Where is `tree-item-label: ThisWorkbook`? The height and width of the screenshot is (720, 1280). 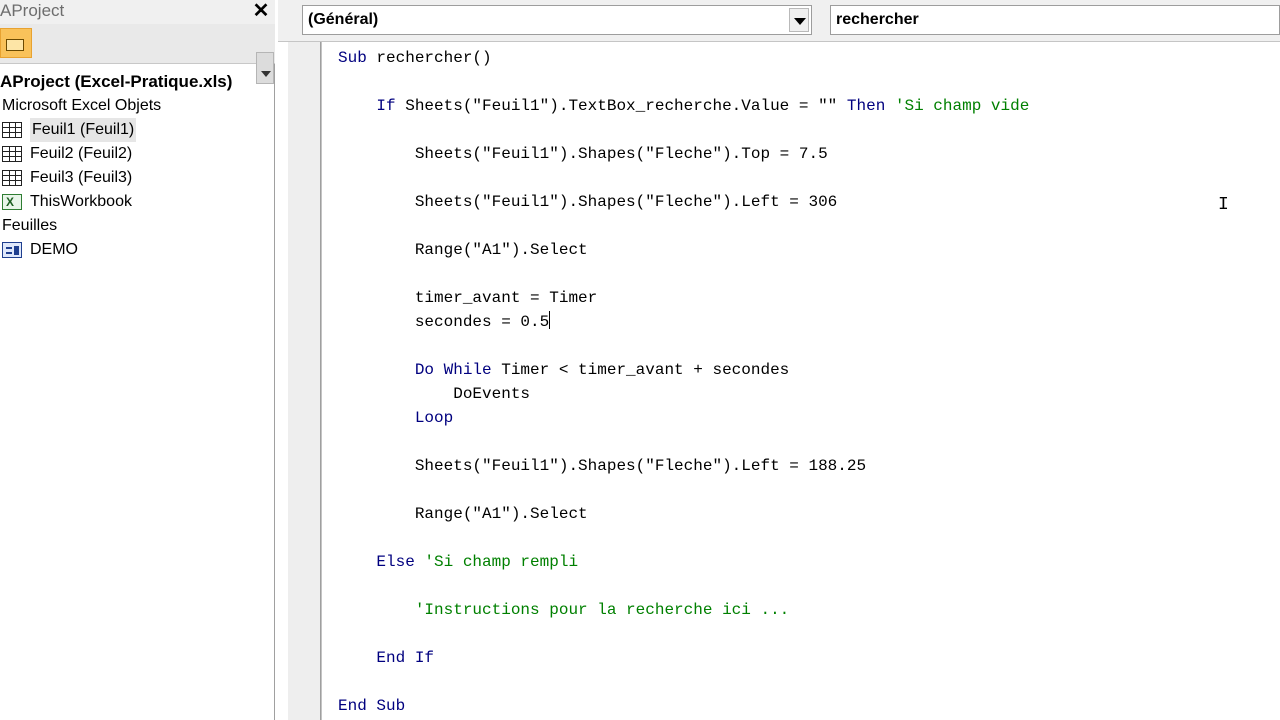 tree-item-label: ThisWorkbook is located at coordinates (81, 201).